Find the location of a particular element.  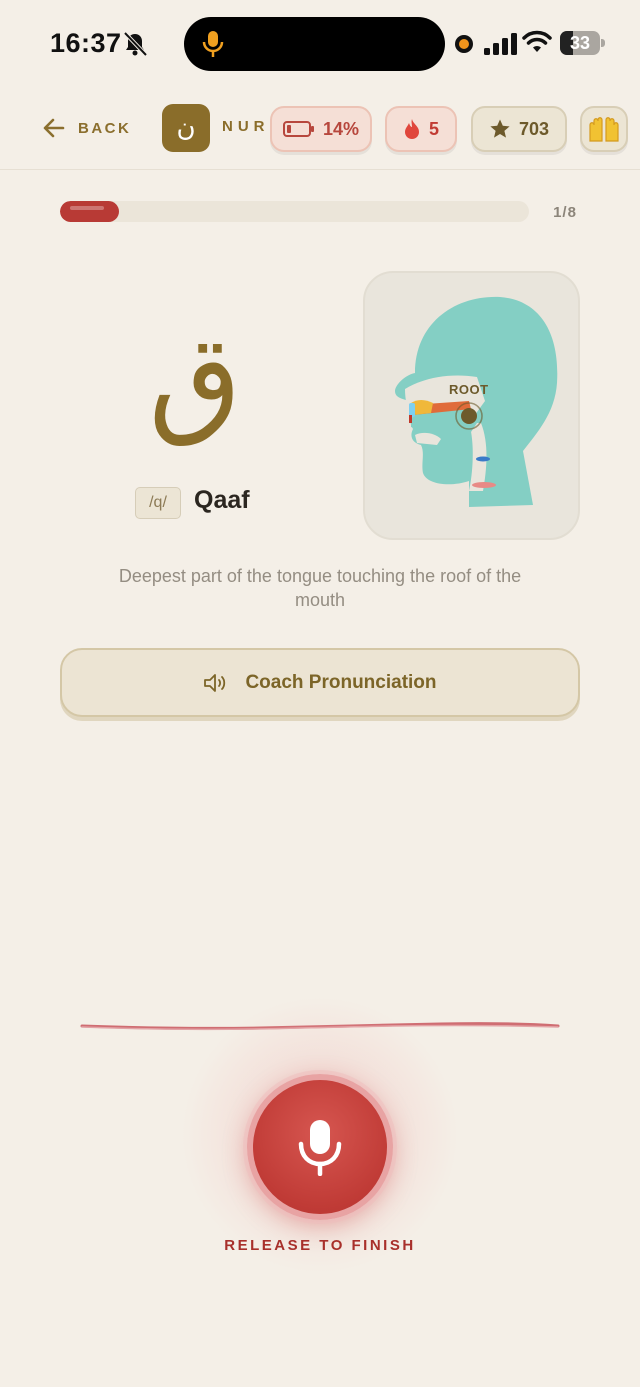

flame-icon is located at coordinates (411, 129).